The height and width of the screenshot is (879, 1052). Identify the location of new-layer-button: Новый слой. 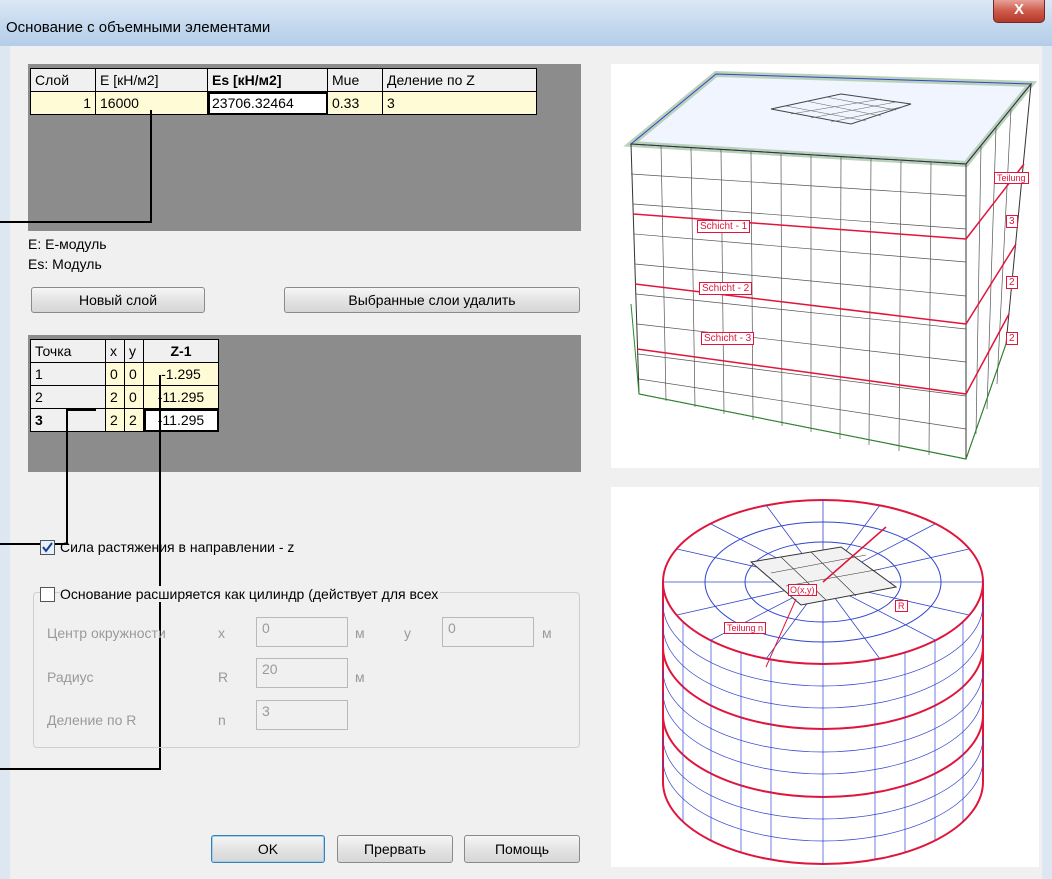
(118, 300).